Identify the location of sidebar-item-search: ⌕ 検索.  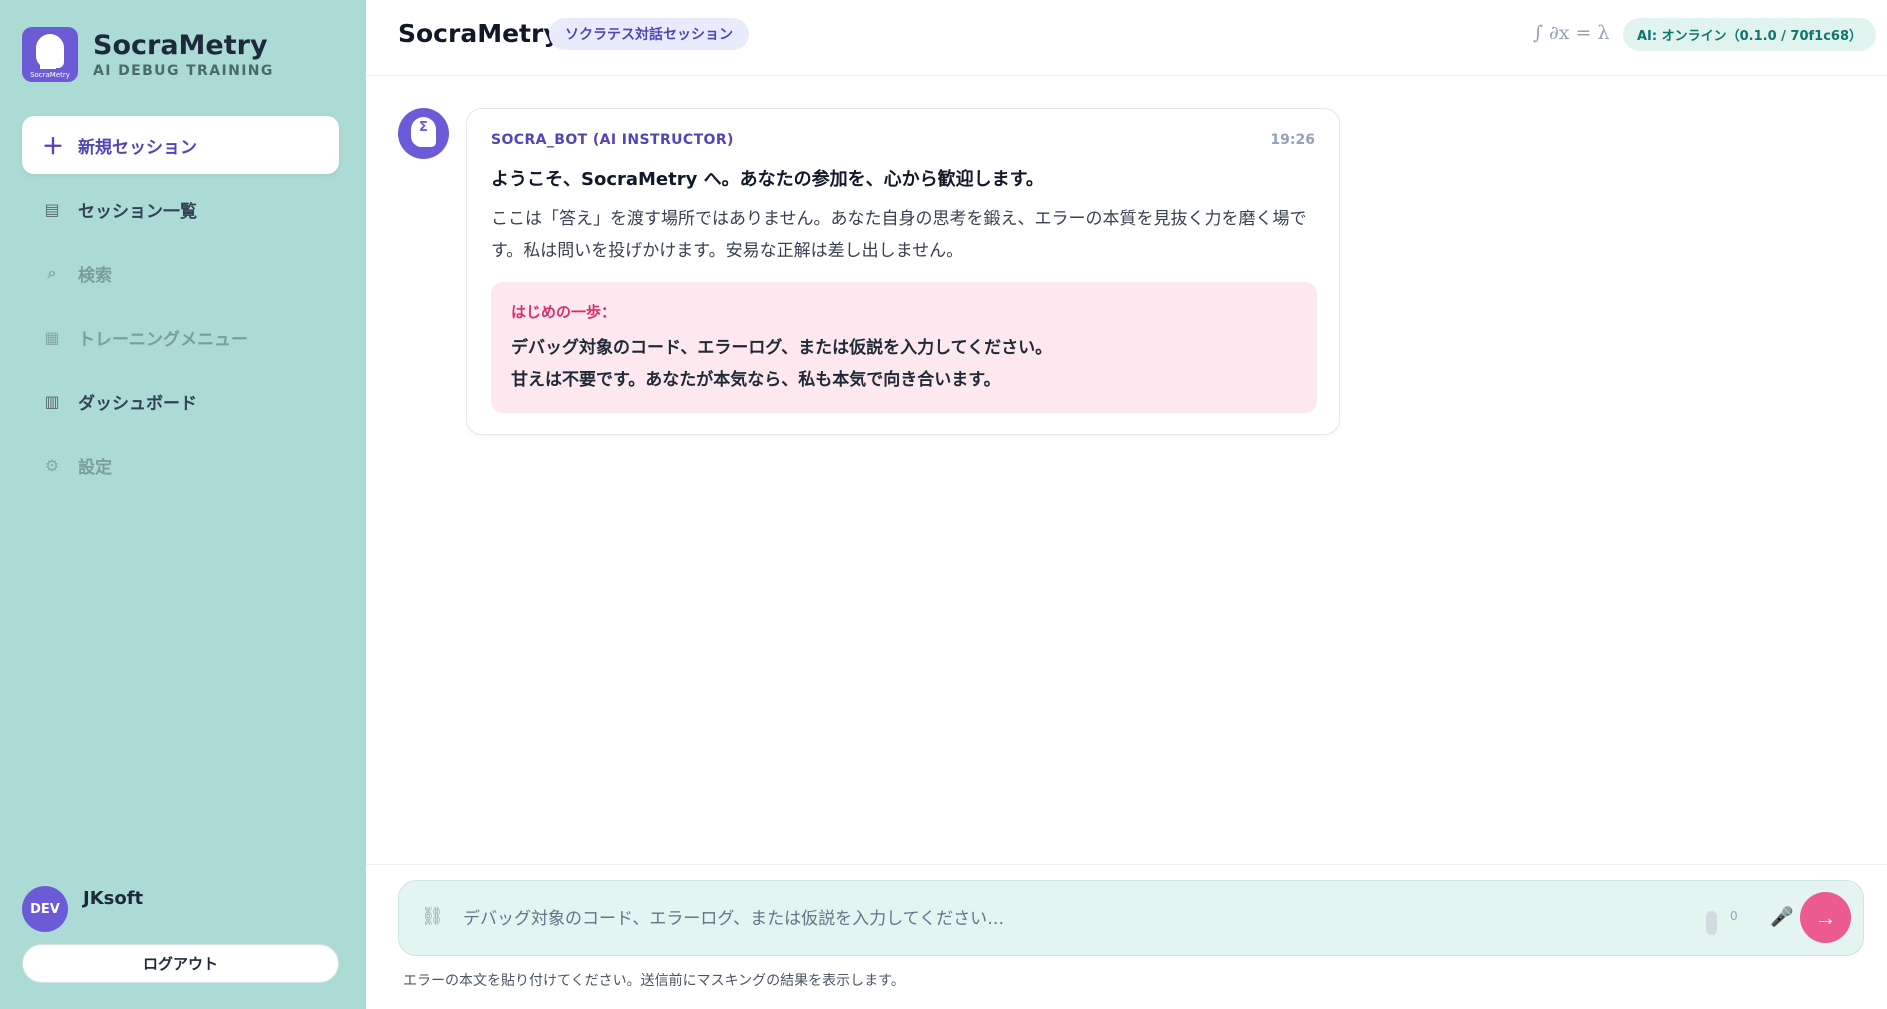
(180, 273).